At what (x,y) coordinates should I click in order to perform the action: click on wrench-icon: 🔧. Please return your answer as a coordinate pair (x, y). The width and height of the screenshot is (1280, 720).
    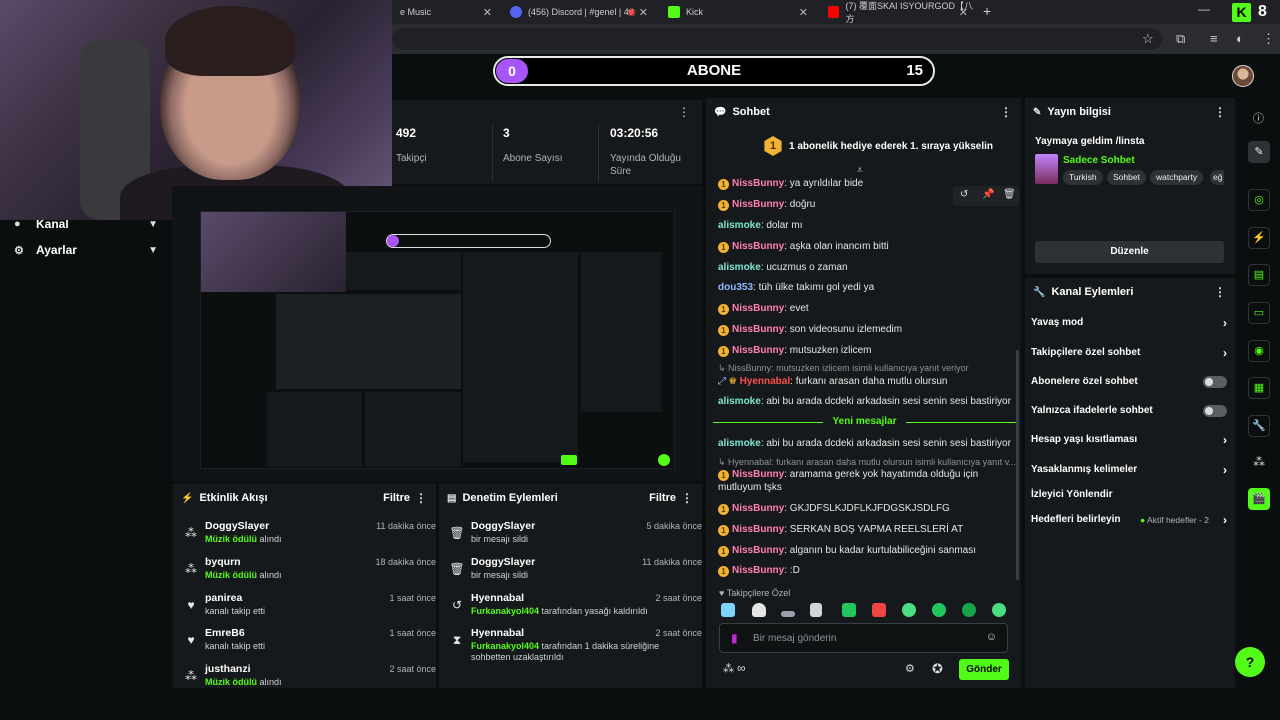
    Looking at the image, I should click on (1259, 426).